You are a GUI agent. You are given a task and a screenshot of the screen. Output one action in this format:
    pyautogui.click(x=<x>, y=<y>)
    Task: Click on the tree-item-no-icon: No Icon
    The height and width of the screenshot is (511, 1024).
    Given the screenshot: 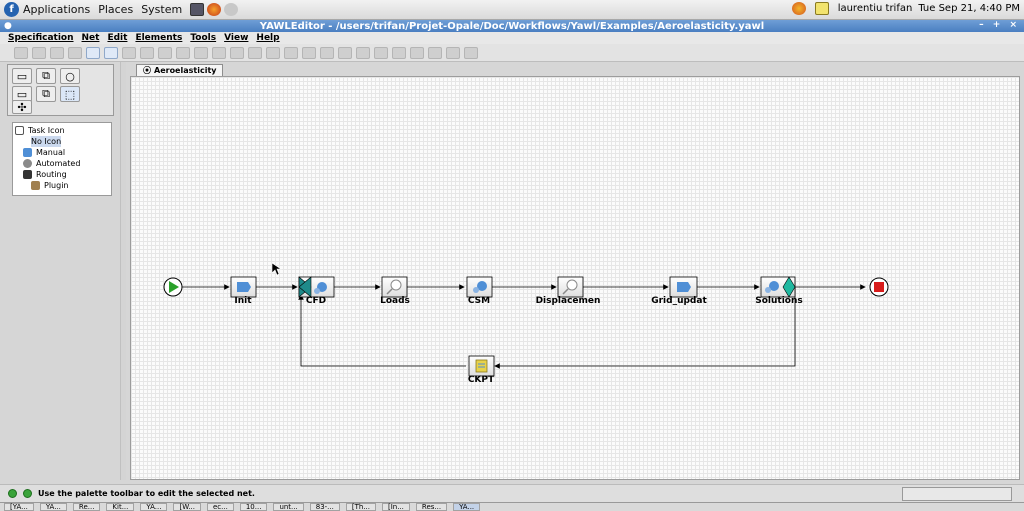 What is the action you would take?
    pyautogui.click(x=46, y=141)
    